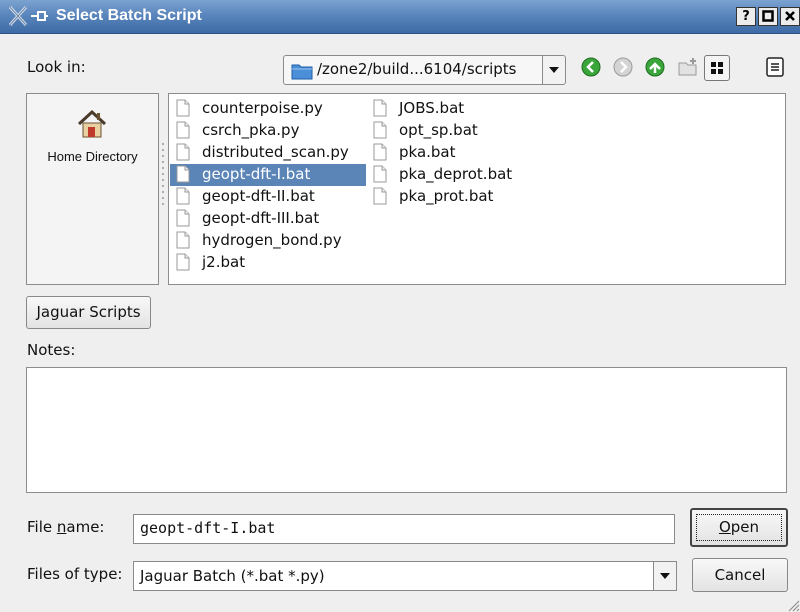 Image resolution: width=800 pixels, height=612 pixels. Describe the element at coordinates (88, 312) in the screenshot. I see `jaguar-scripts-button: Jaguar Scripts` at that location.